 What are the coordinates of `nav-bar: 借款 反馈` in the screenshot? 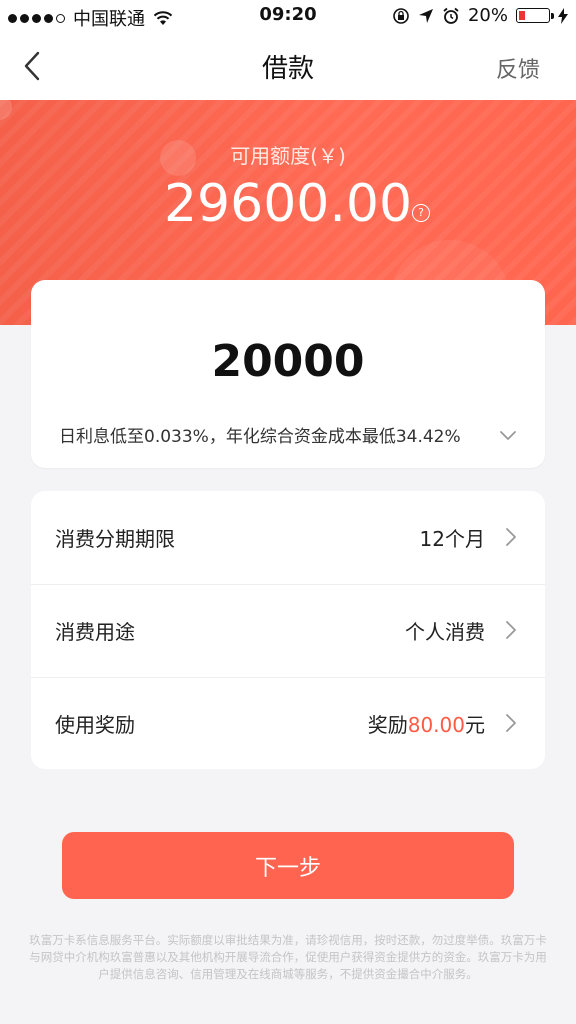 It's located at (288, 66).